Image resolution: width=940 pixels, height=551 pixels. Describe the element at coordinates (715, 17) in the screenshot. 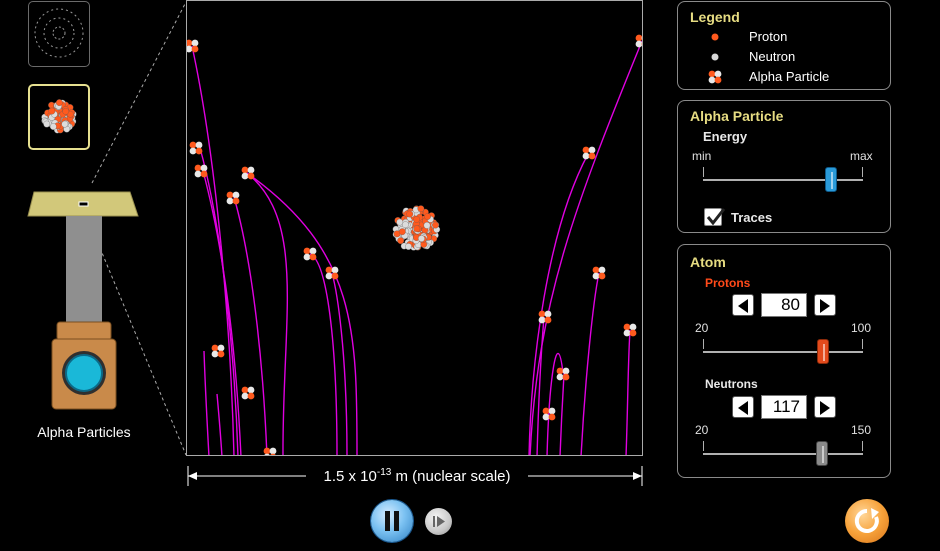

I see `legend-title: Legend` at that location.